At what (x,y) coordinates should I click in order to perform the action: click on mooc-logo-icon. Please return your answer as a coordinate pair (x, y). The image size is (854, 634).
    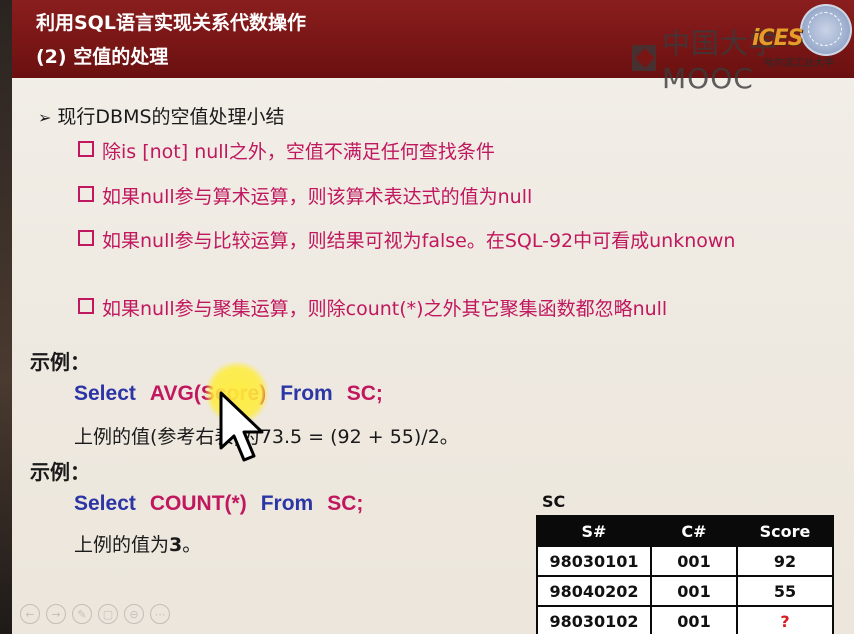
    Looking at the image, I should click on (644, 58).